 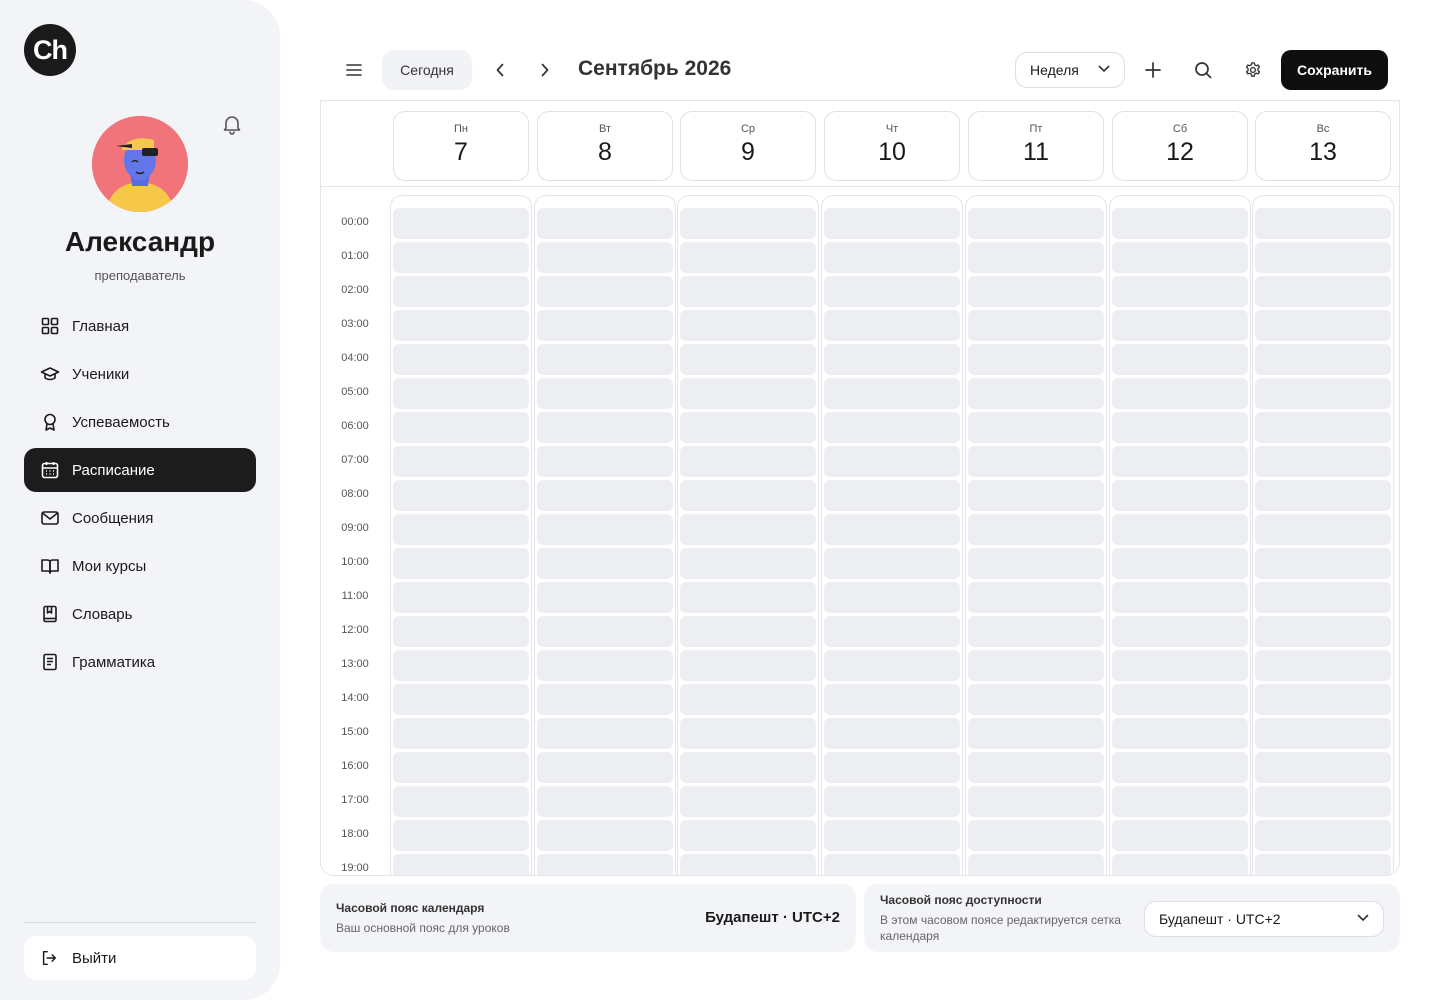 I want to click on day-header: Ср 9, so click(x=748, y=146).